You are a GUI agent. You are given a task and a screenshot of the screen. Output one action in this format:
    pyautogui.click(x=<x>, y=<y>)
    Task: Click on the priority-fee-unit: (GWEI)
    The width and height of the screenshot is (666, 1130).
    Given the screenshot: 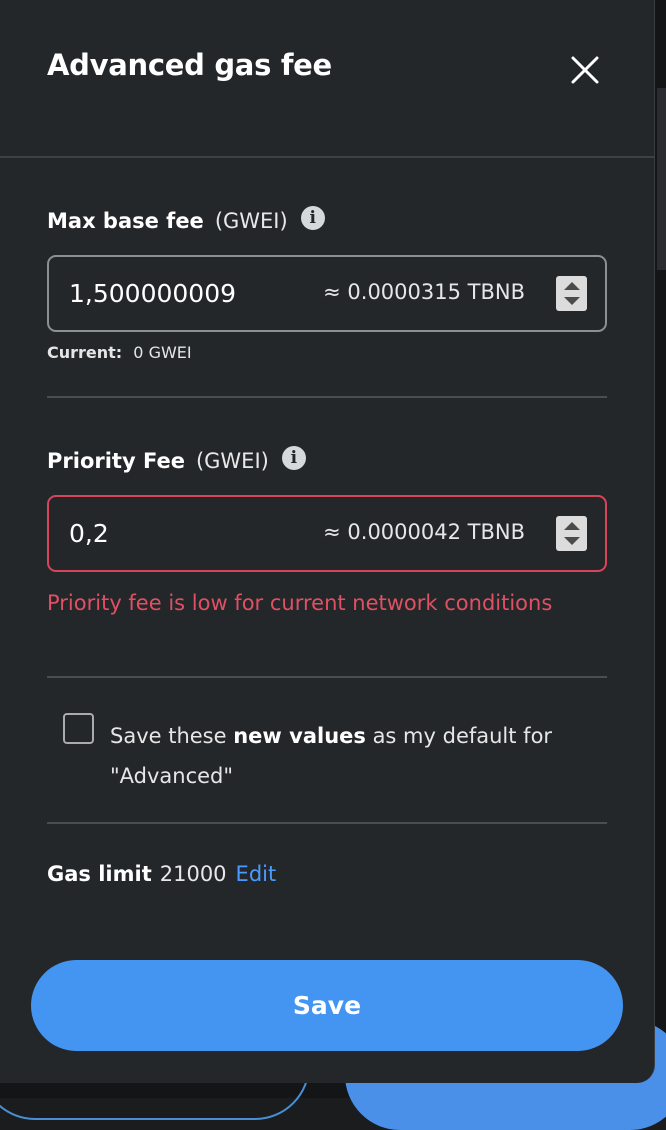 What is the action you would take?
    pyautogui.click(x=232, y=461)
    